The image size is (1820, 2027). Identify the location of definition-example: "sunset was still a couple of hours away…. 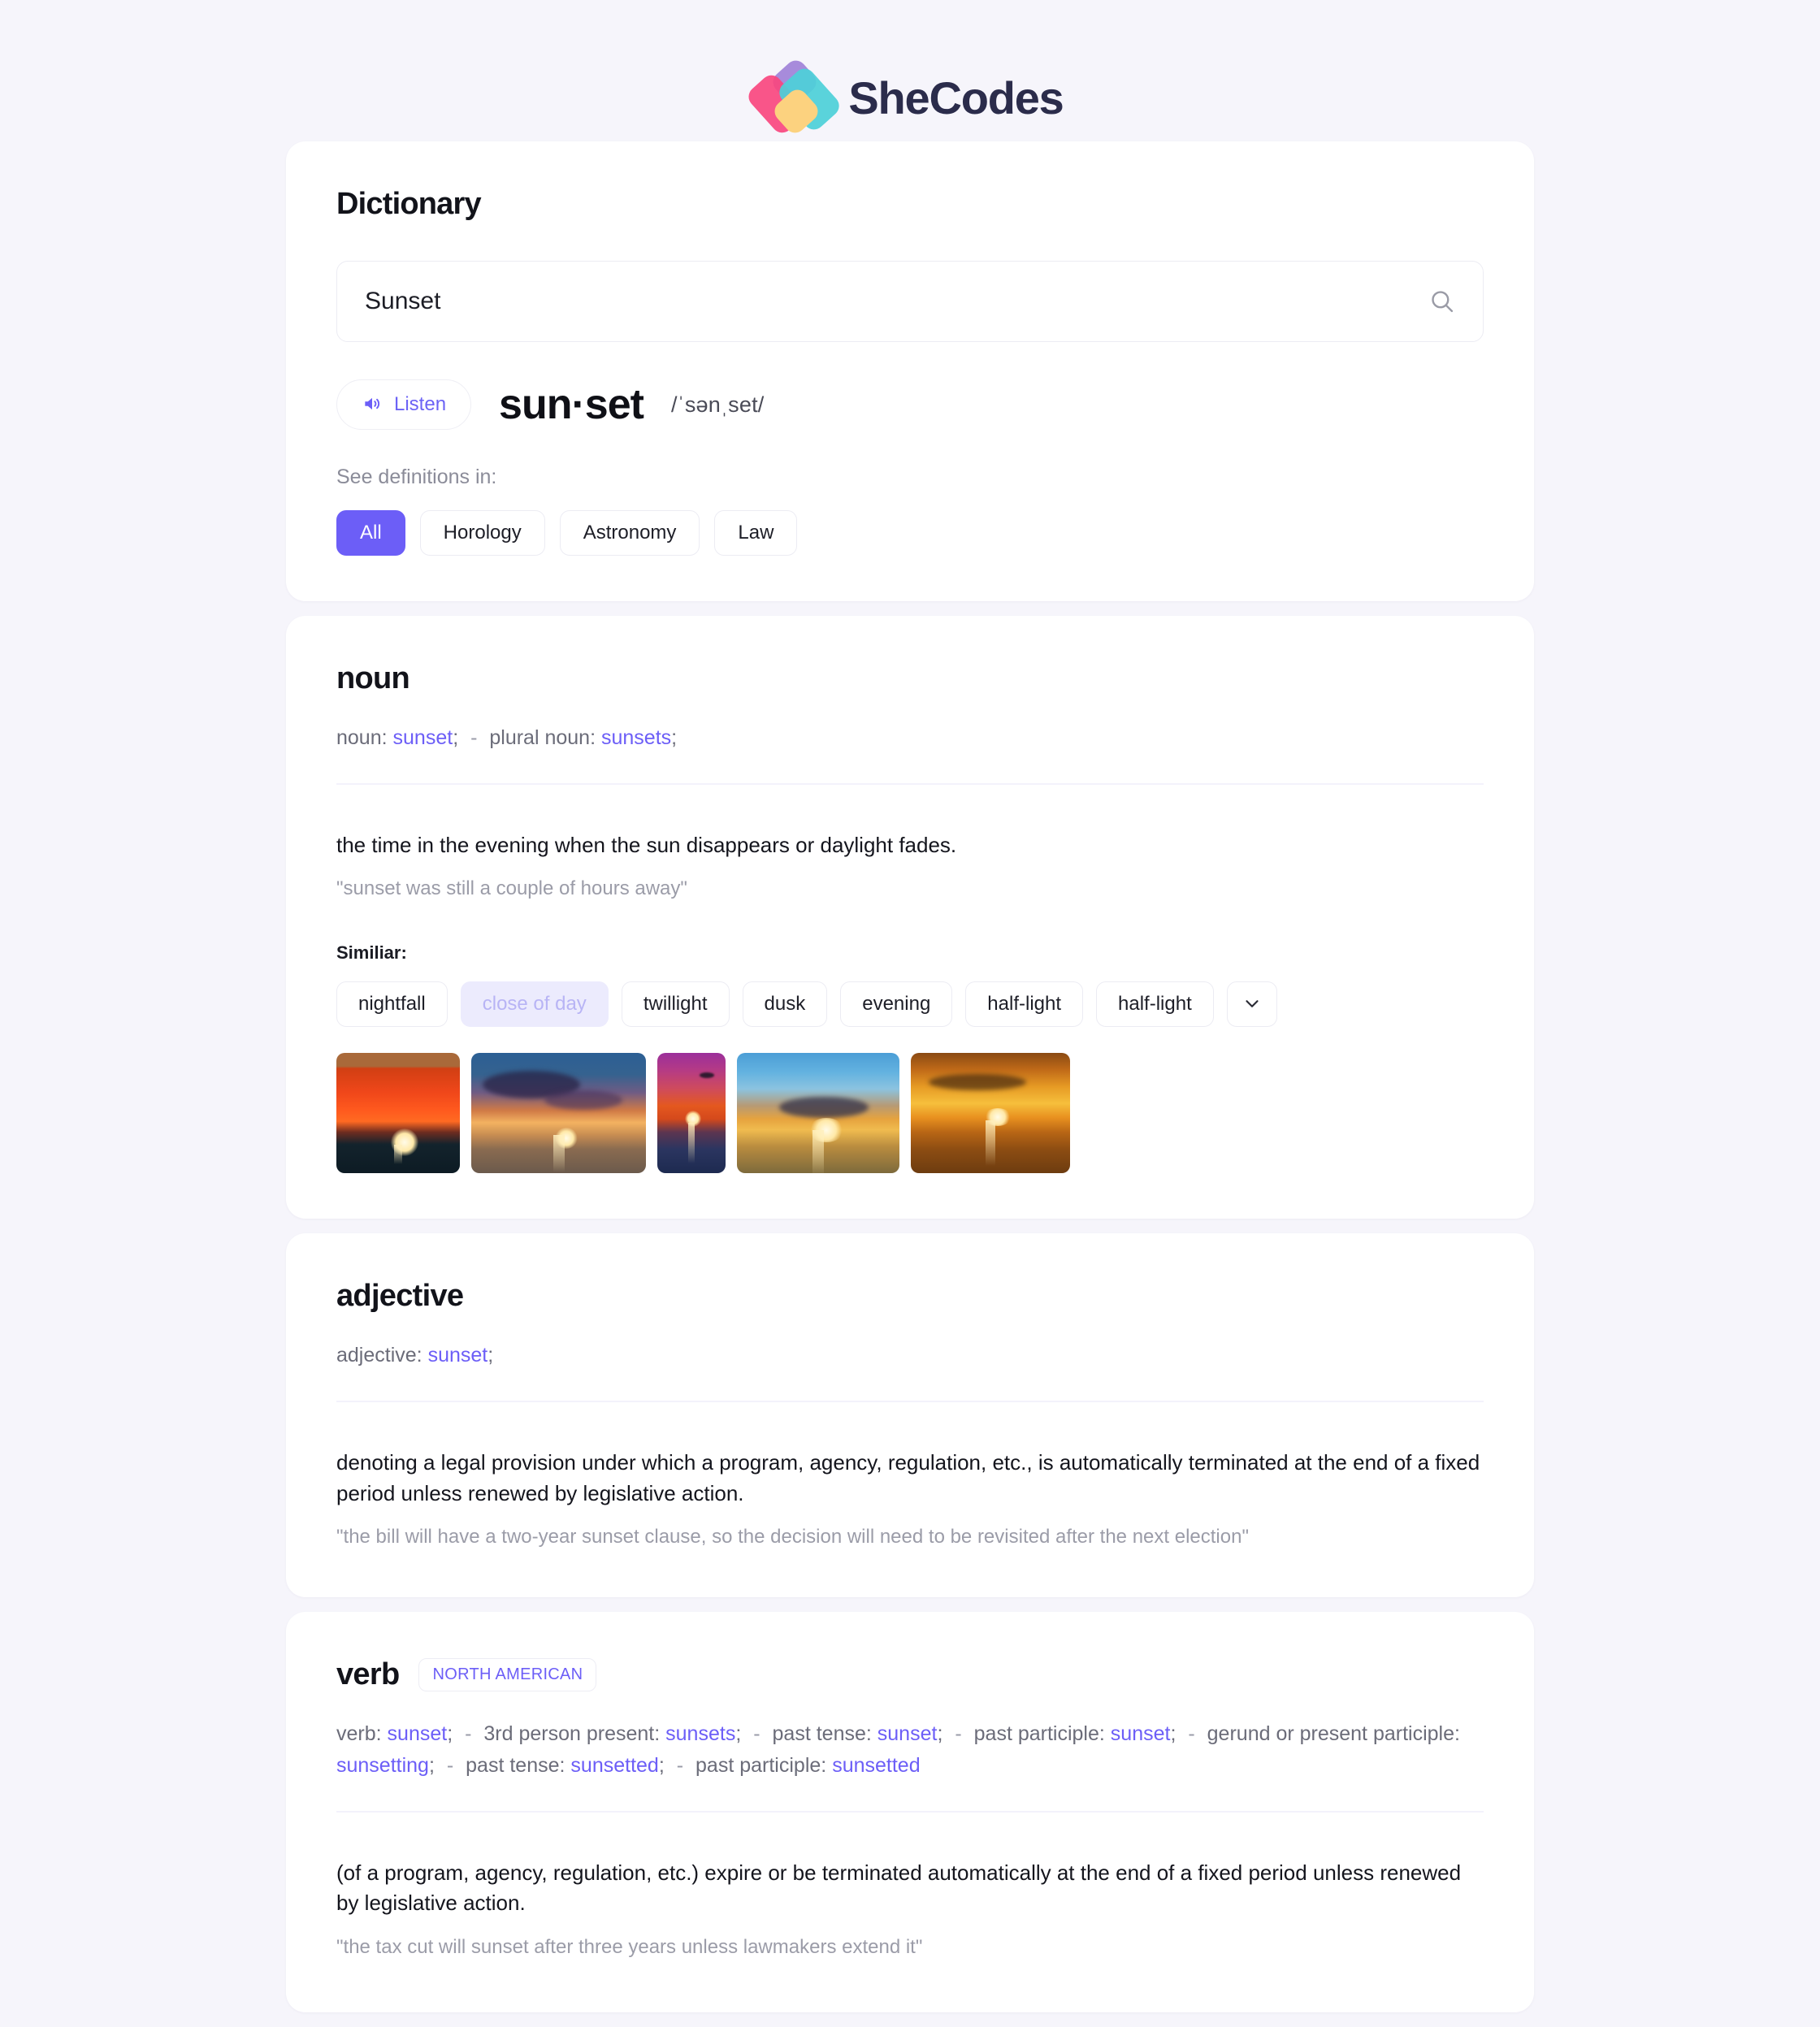
(511, 888).